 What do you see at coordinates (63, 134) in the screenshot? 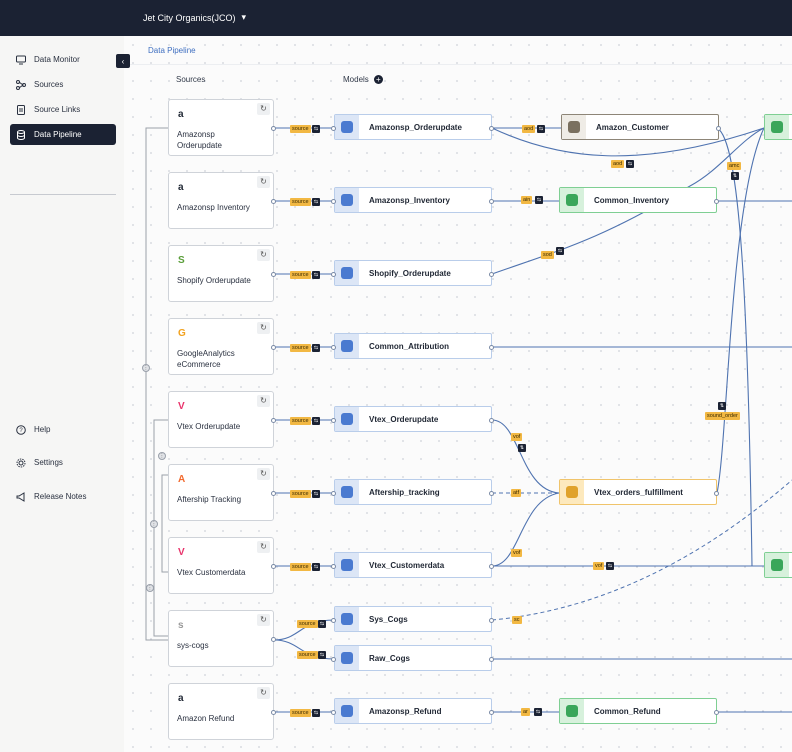
I see `sidebar-item-data-pipeline: Data Pipeline` at bounding box center [63, 134].